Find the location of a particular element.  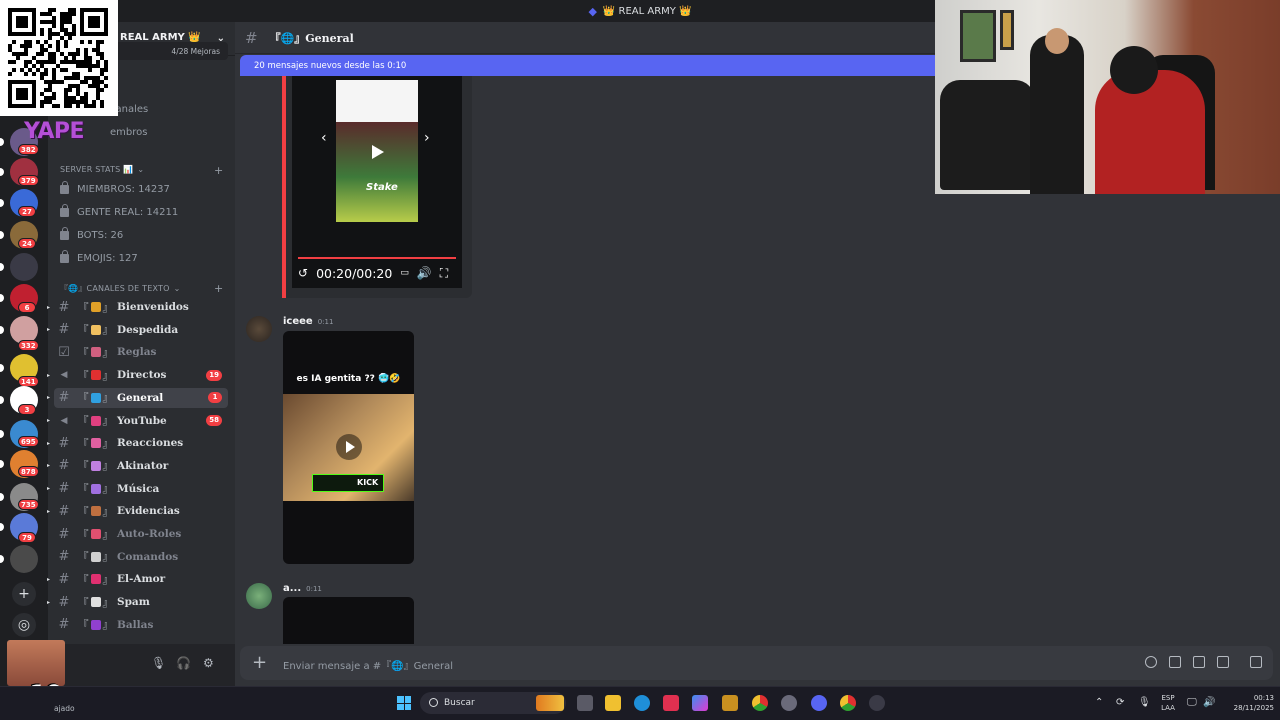

search-highlight-icon is located at coordinates (550, 703).